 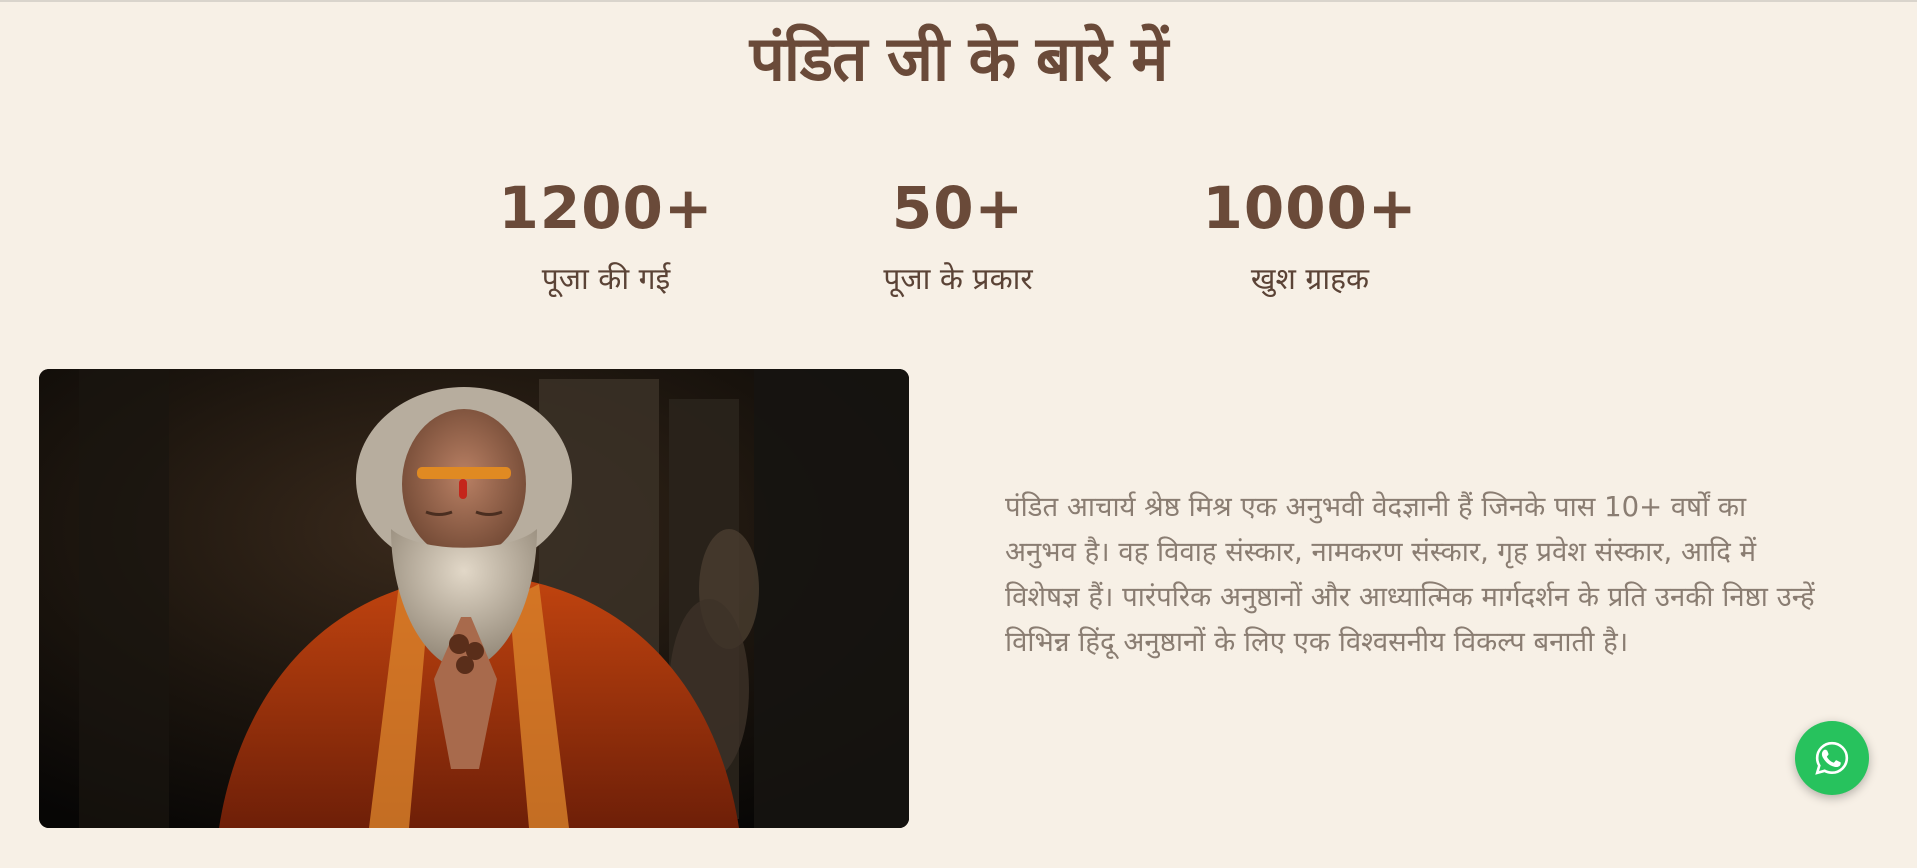 I want to click on stat-label: पूजा की गई, so click(x=606, y=279).